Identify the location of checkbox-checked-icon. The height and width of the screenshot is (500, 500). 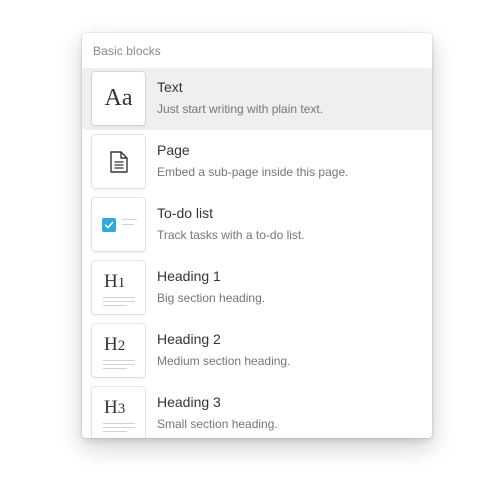
(109, 225).